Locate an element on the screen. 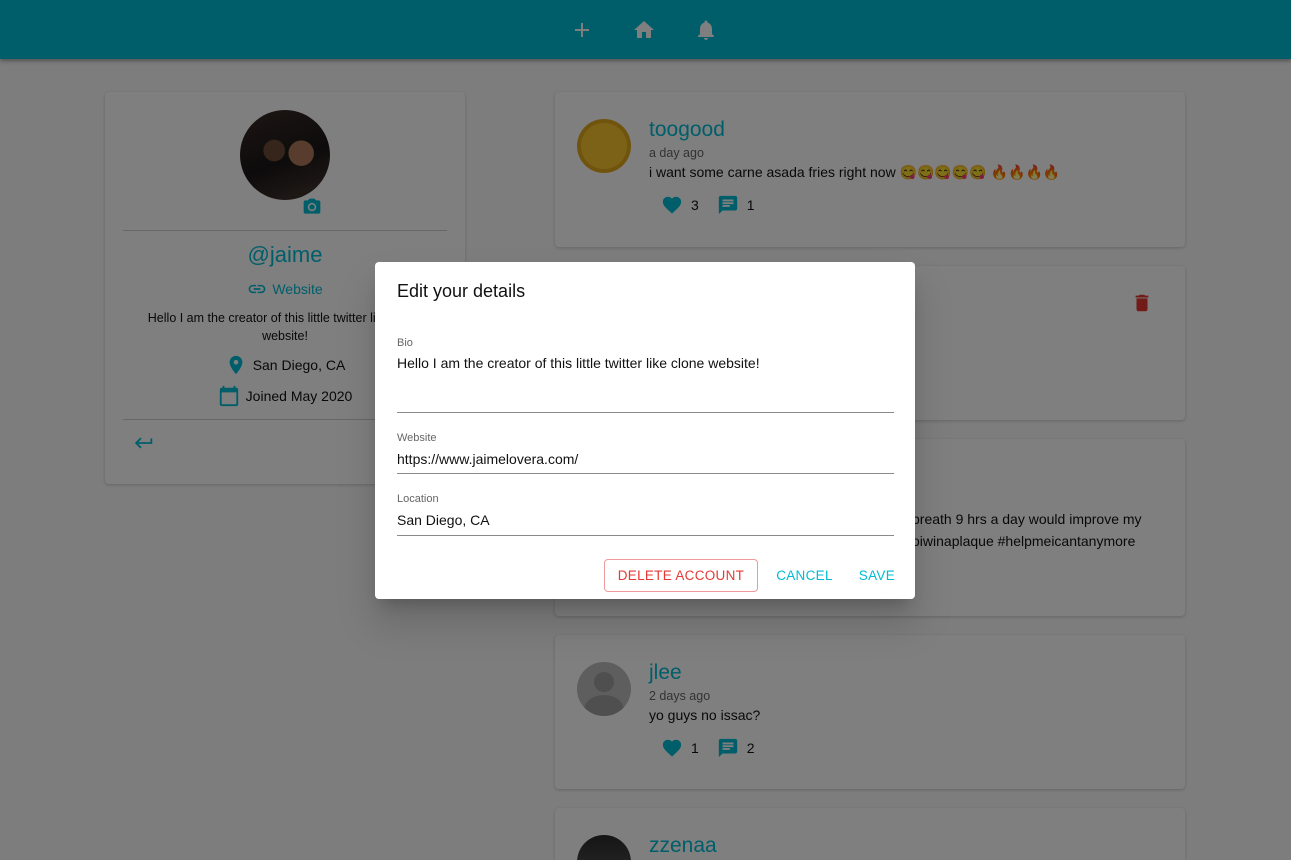 The width and height of the screenshot is (1291, 860). website-input: https://www.jaimelovera.com/ is located at coordinates (645, 459).